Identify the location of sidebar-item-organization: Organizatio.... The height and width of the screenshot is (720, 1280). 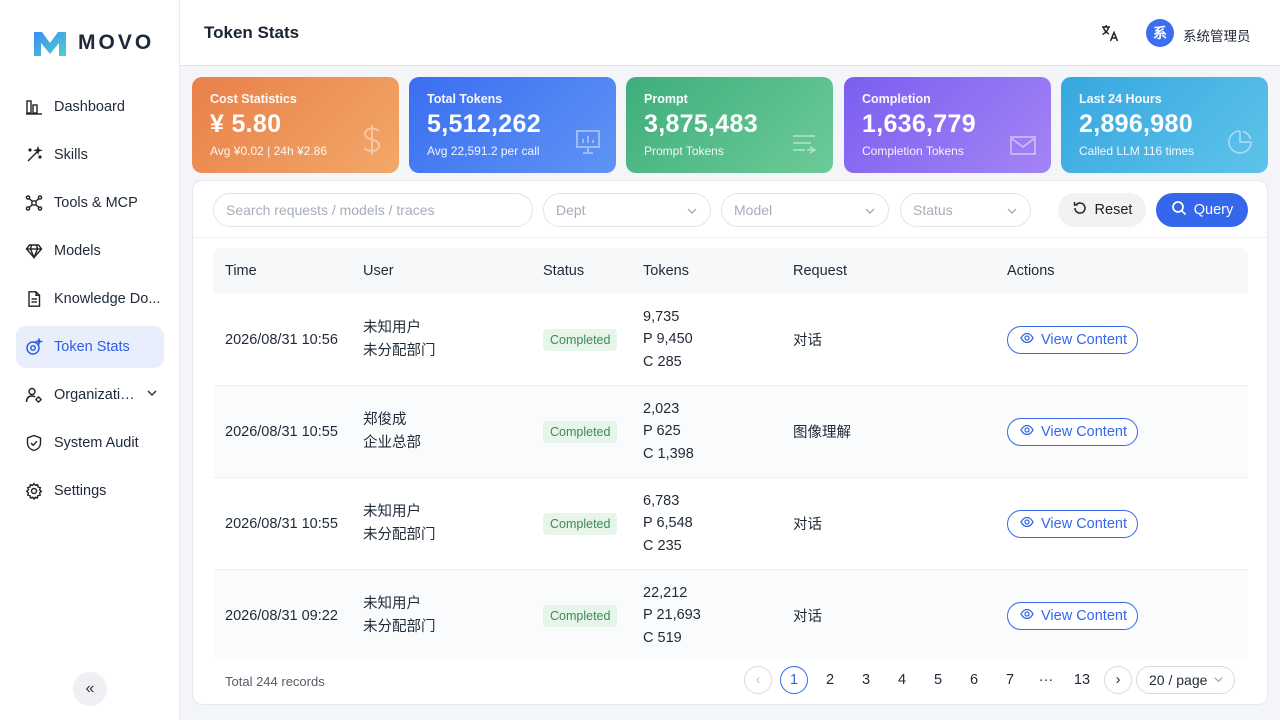
(90, 395).